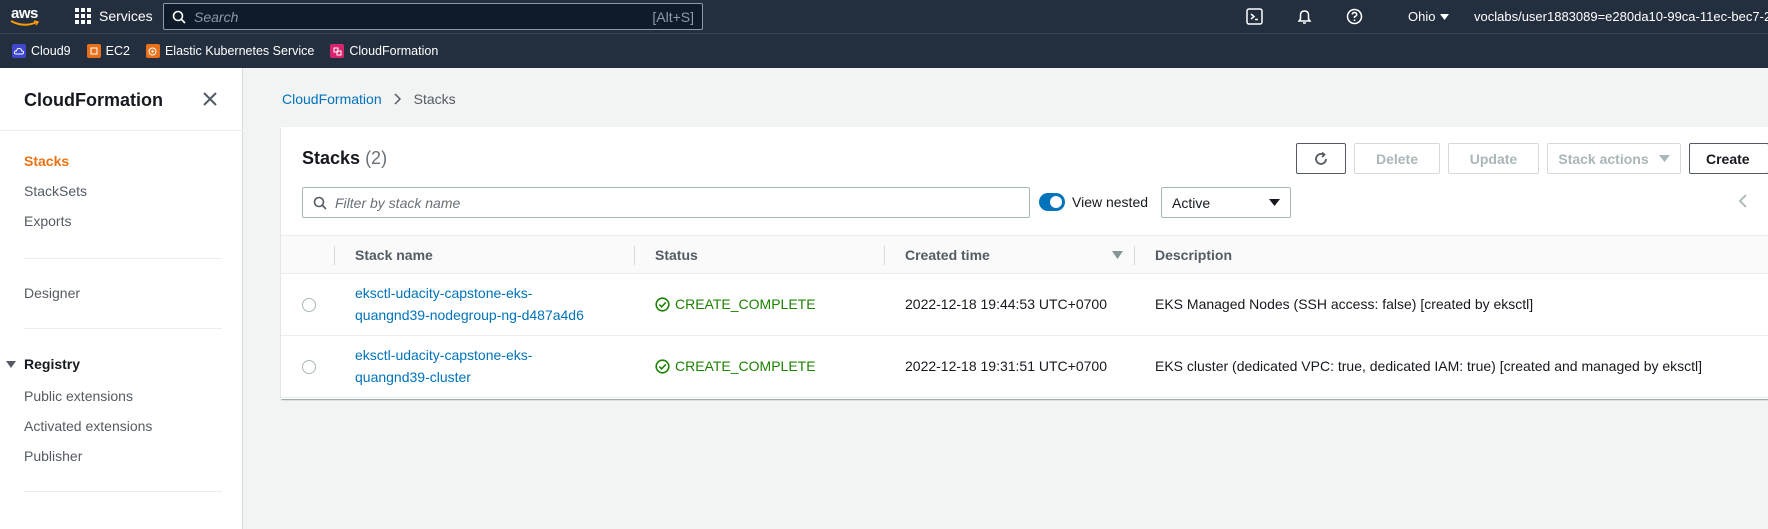 The image size is (1768, 529). Describe the element at coordinates (55, 191) in the screenshot. I see `sidebar-item-stacksets: StackSets` at that location.